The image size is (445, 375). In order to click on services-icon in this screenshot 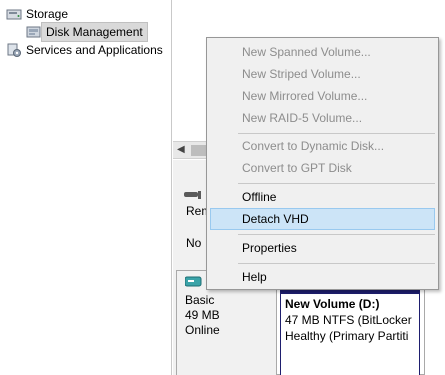, I will do `click(14, 50)`.